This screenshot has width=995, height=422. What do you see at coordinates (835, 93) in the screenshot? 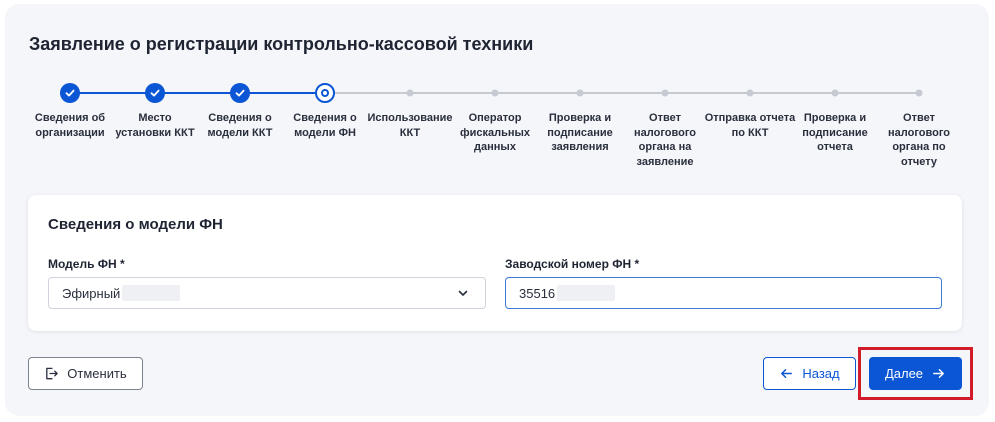
I see `step-10-dot` at bounding box center [835, 93].